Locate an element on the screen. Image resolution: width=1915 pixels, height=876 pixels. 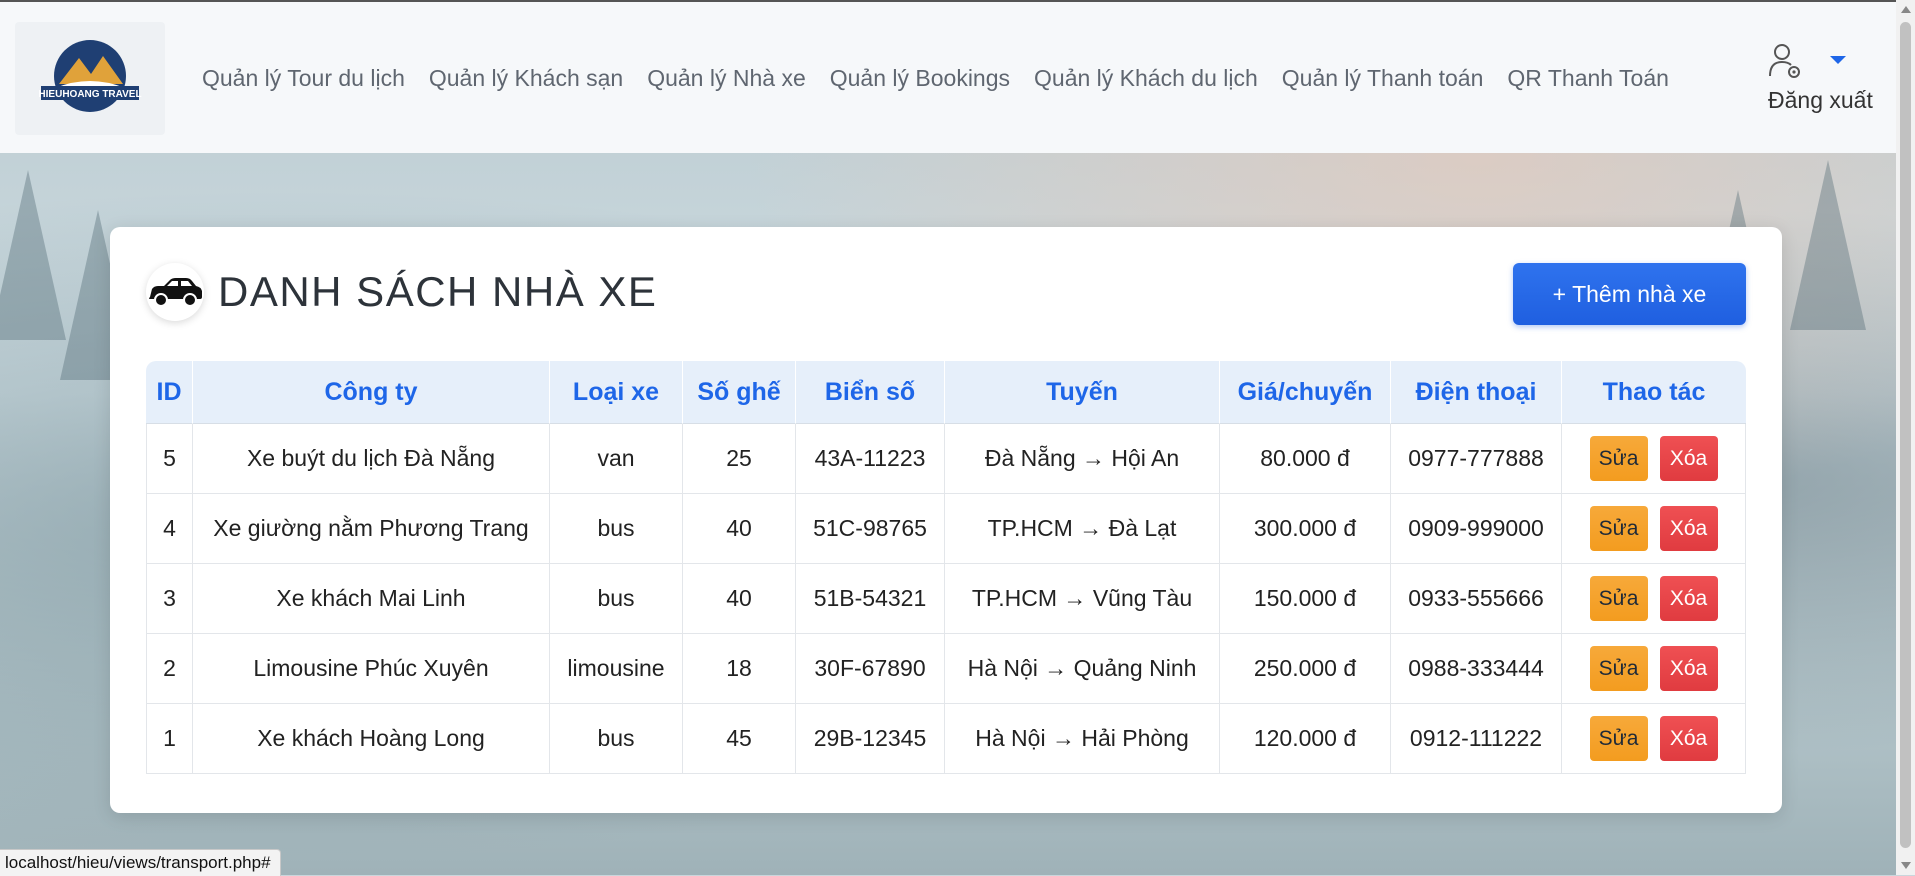
cell-phone: 0912-111222 is located at coordinates (1476, 739).